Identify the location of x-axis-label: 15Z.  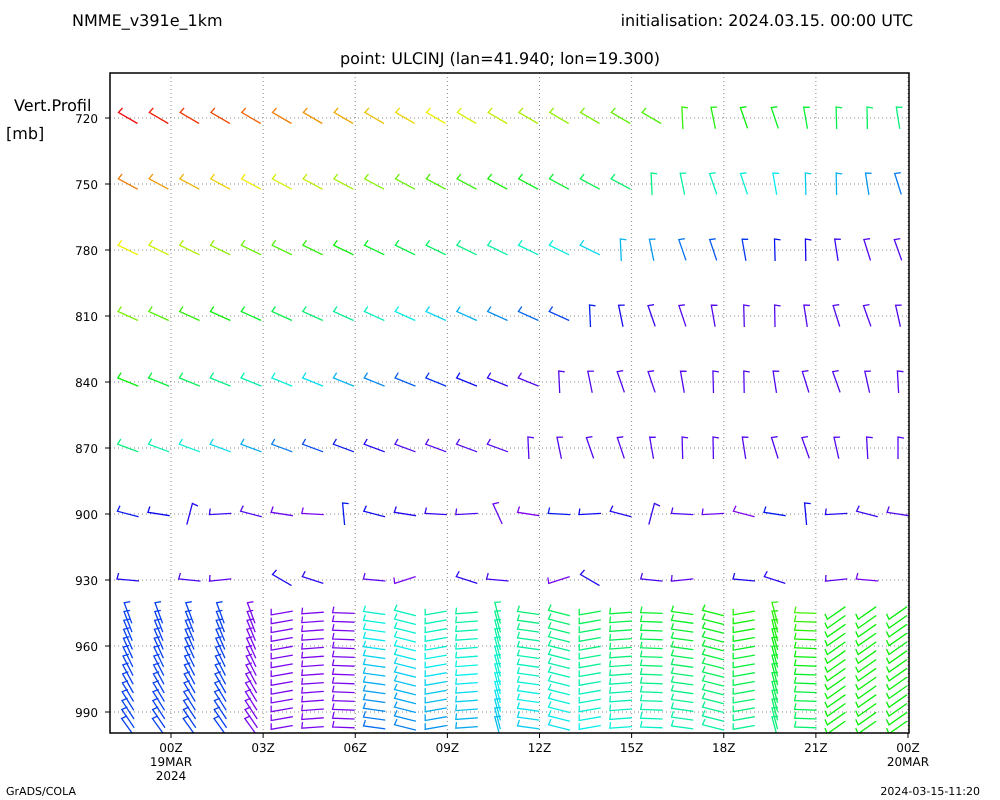
(632, 748).